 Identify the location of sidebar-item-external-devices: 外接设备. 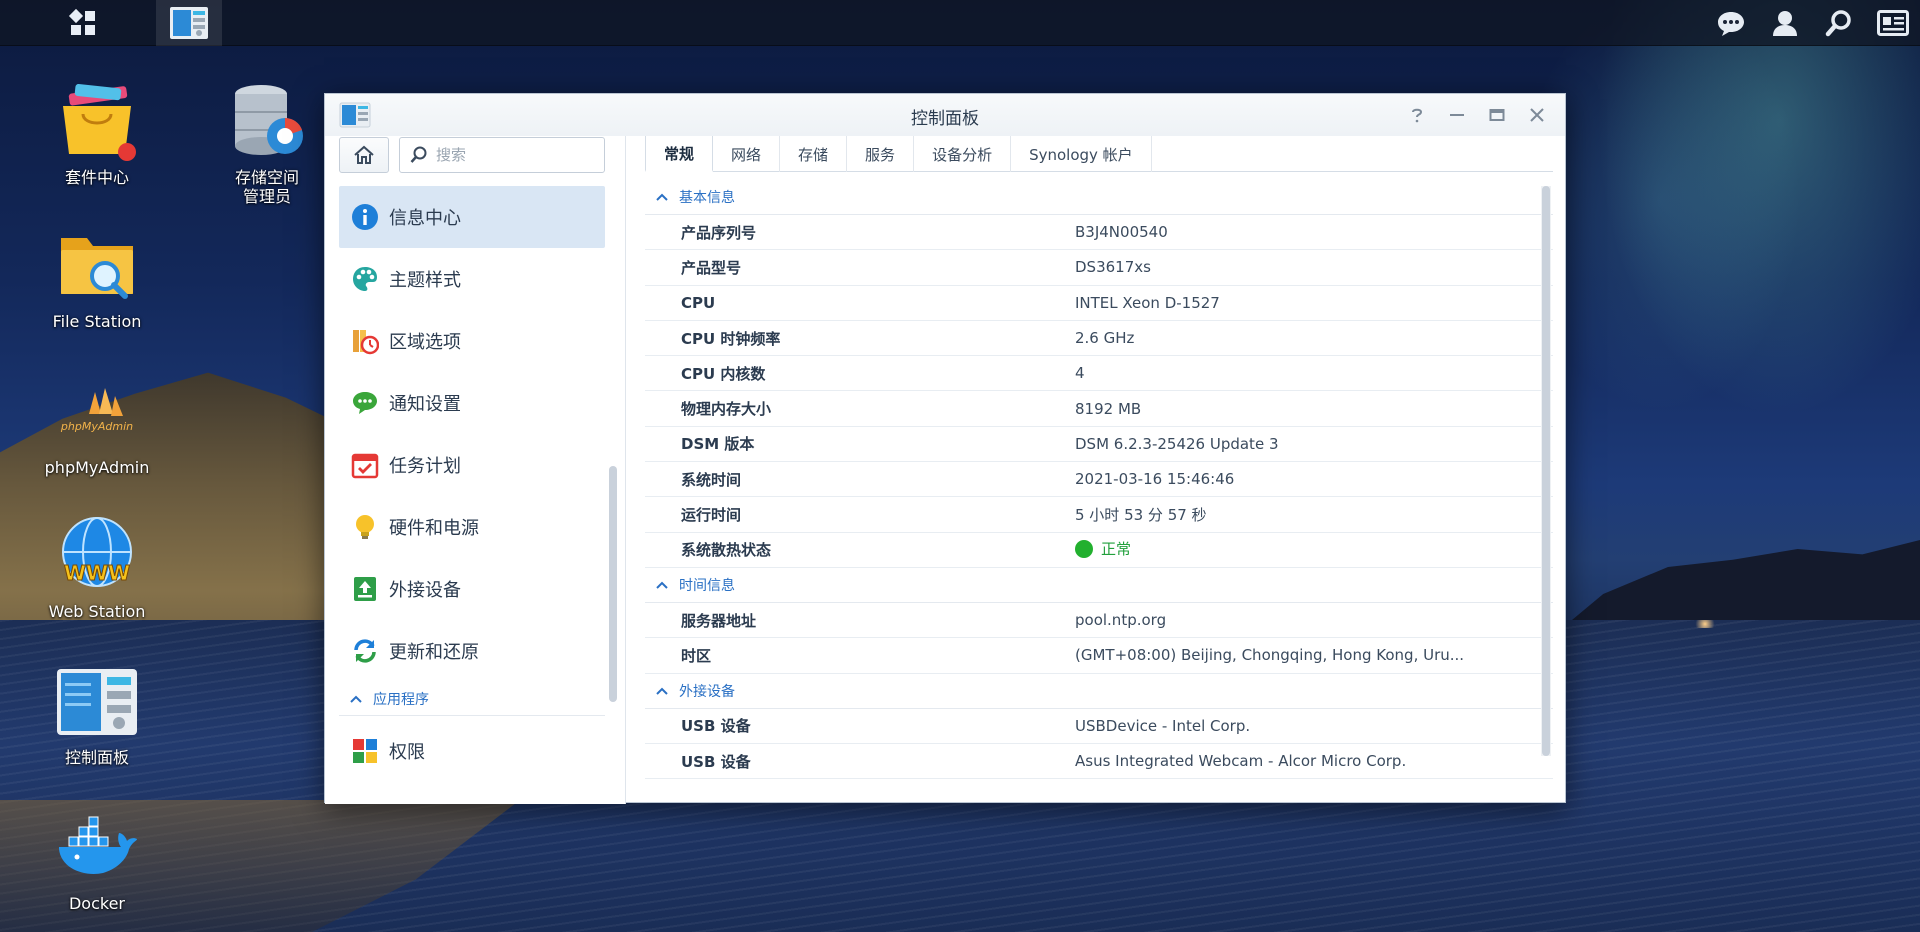
(472, 589).